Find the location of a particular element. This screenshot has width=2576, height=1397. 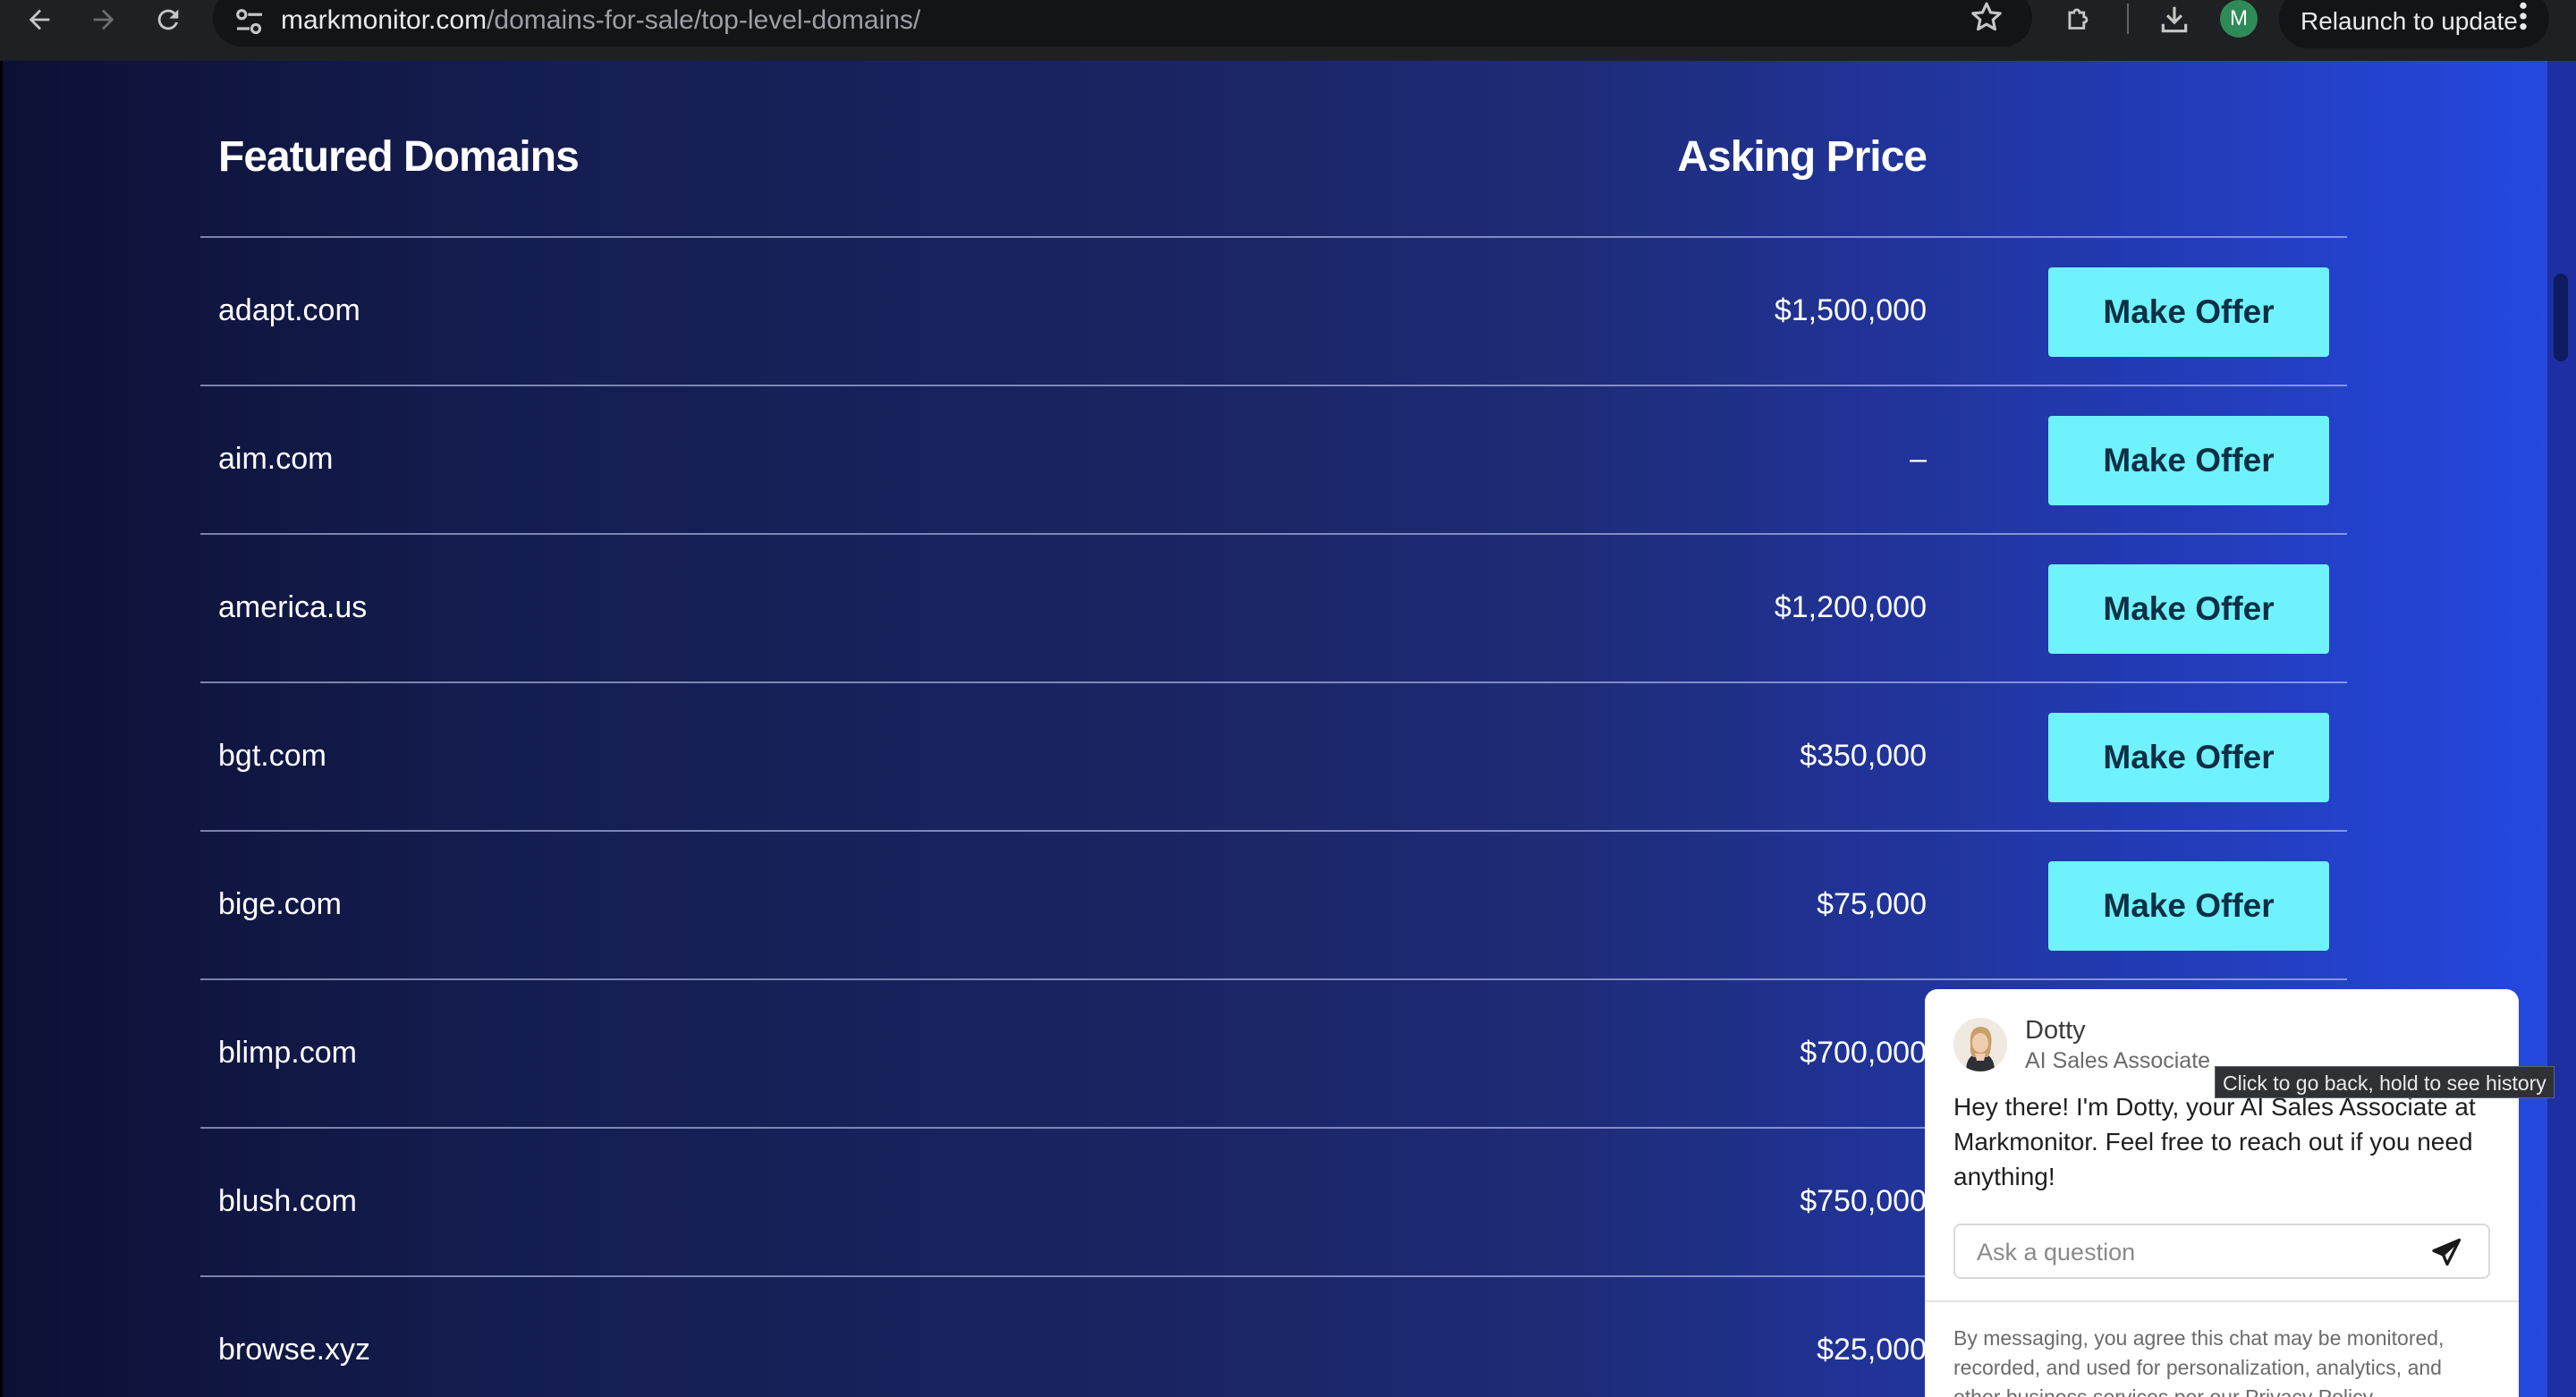

domain-name: blush.com is located at coordinates (287, 1201).